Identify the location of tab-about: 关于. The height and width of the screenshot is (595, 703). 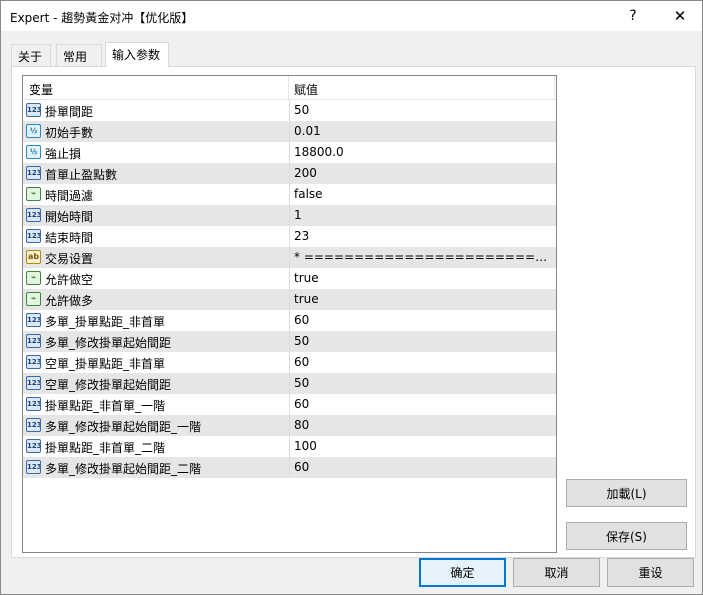
(31, 55).